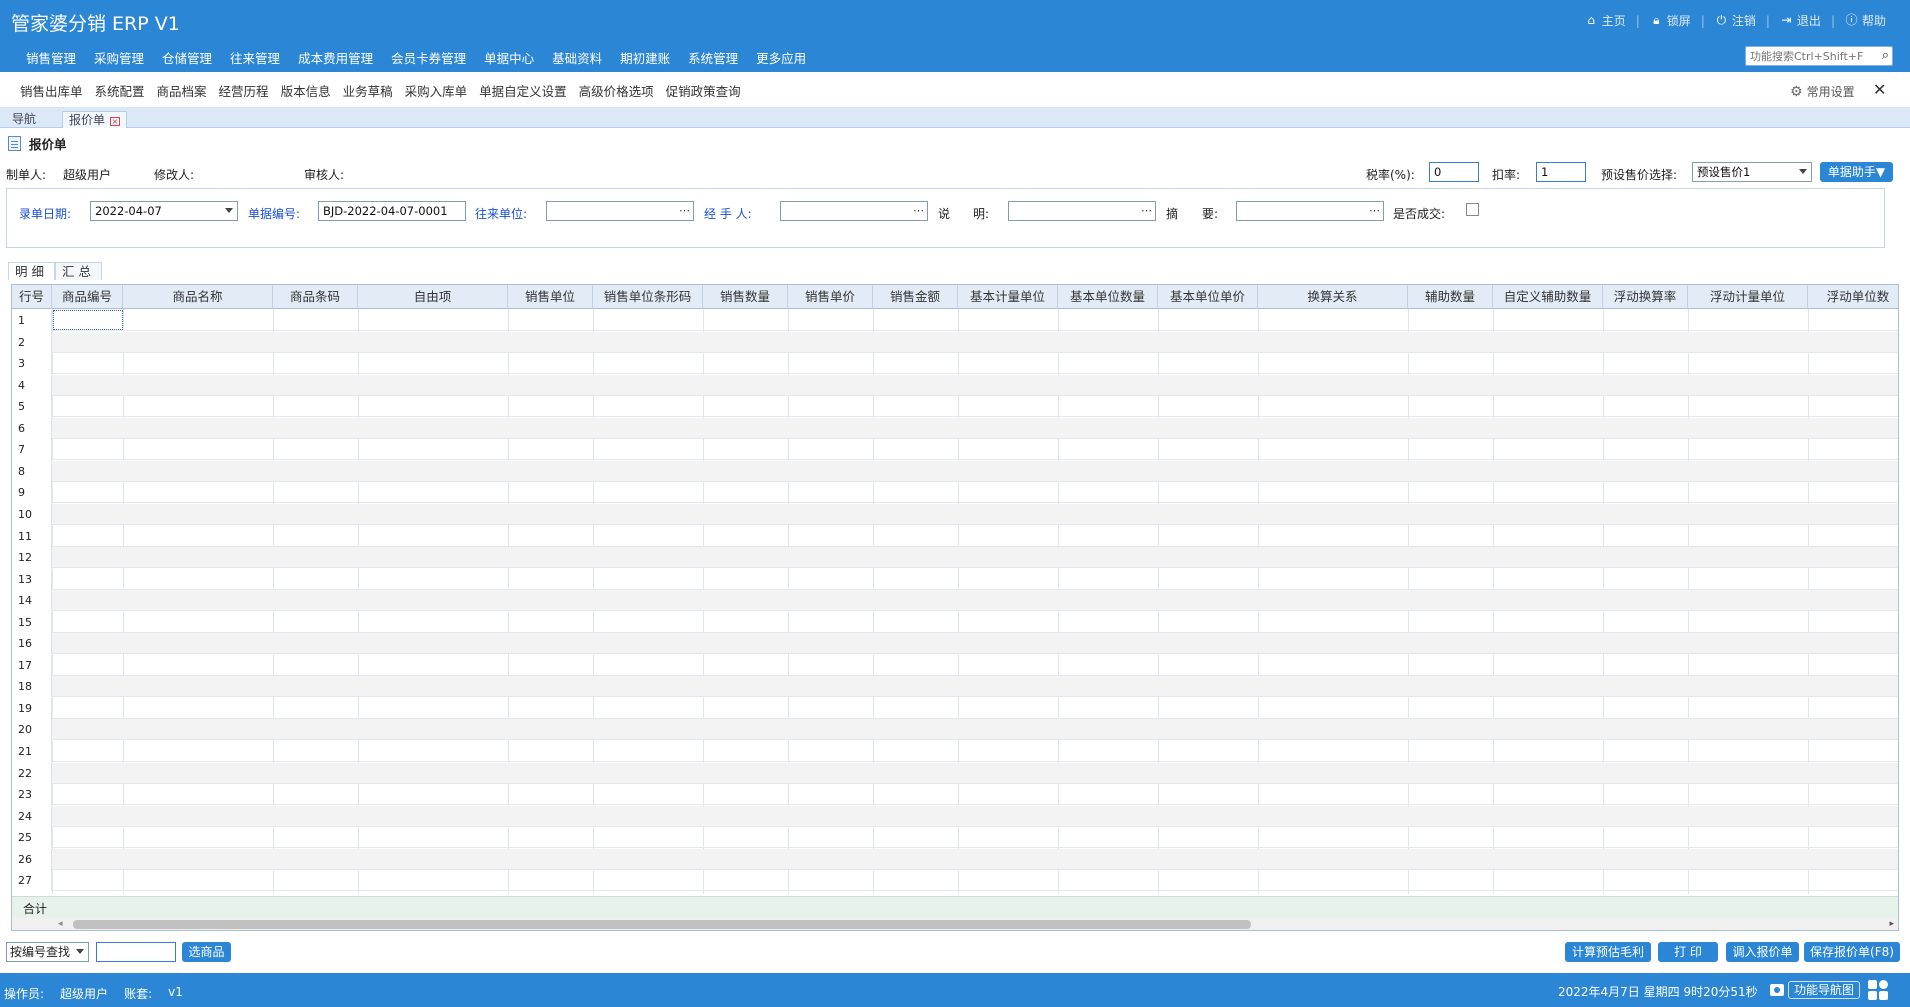 The image size is (1910, 1007). I want to click on description-input: ⋯, so click(1082, 211).